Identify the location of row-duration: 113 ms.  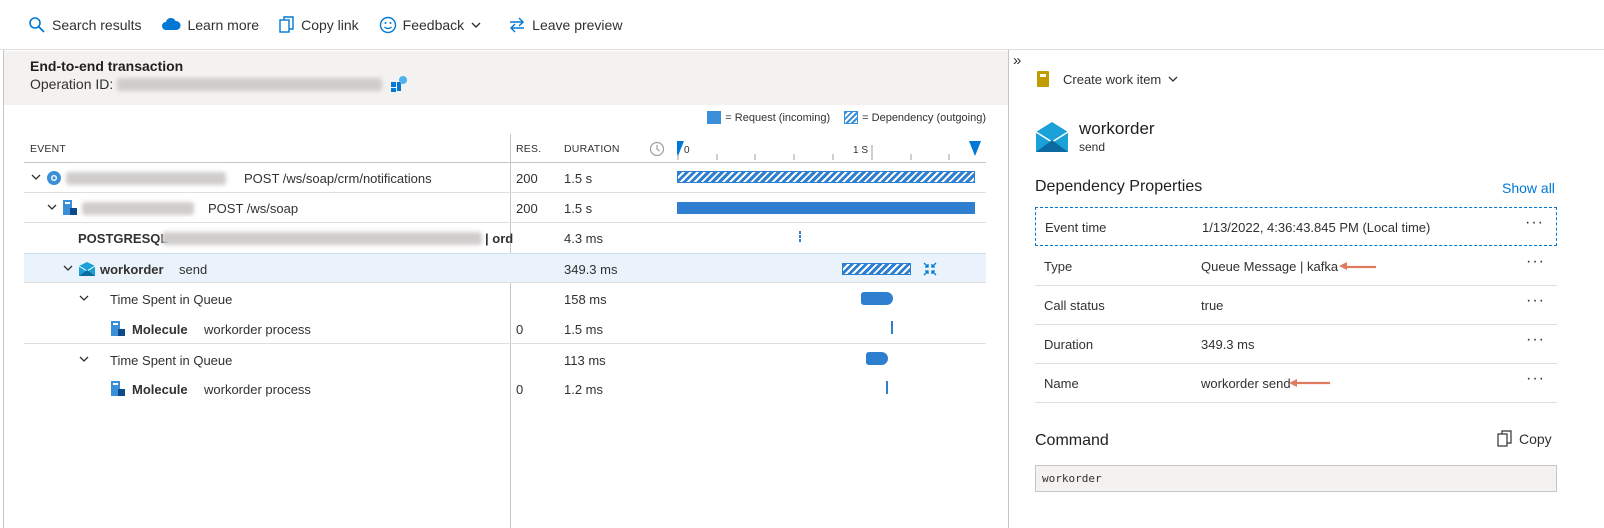
(585, 360).